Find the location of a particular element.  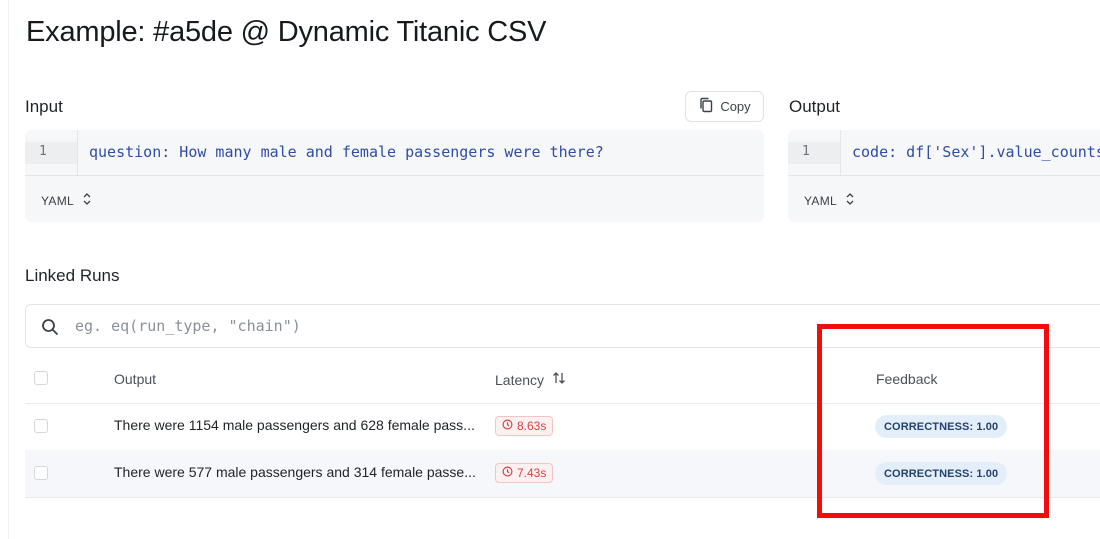

copy-button-label: Copy is located at coordinates (735, 106).